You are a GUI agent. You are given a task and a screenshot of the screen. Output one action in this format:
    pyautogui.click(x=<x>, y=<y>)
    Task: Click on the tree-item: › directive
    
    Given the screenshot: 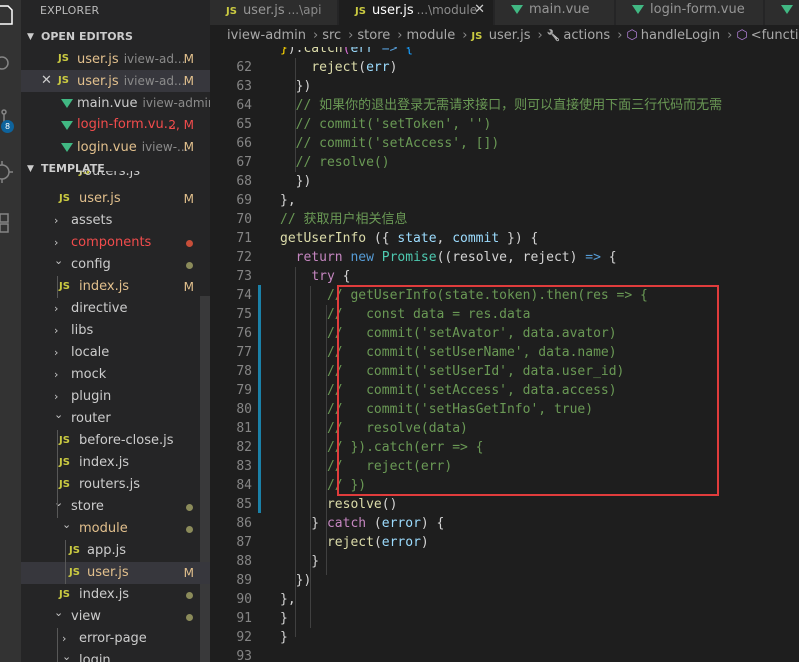 What is the action you would take?
    pyautogui.click(x=115, y=309)
    